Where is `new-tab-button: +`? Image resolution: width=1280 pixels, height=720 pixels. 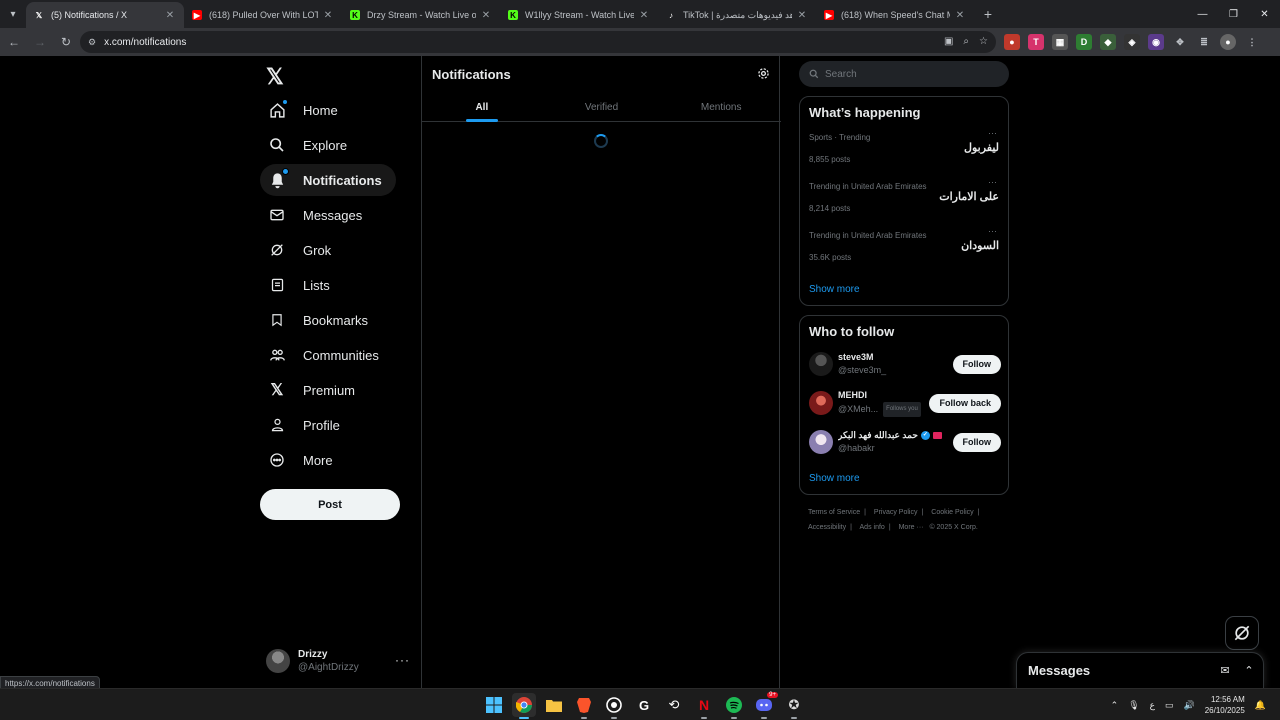 new-tab-button: + is located at coordinates (988, 14).